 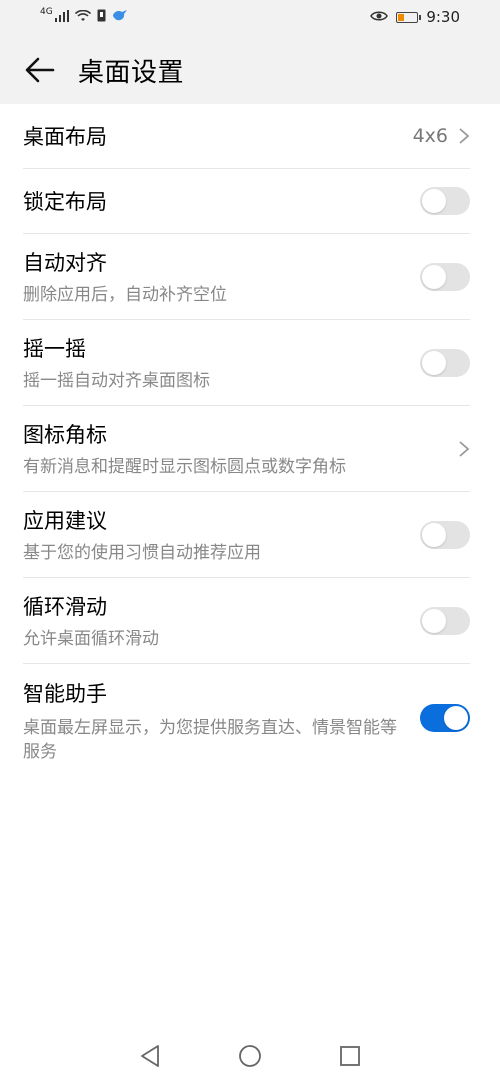 I want to click on setting-description: 基于您的使用习惯自动推荐应用, so click(x=142, y=552).